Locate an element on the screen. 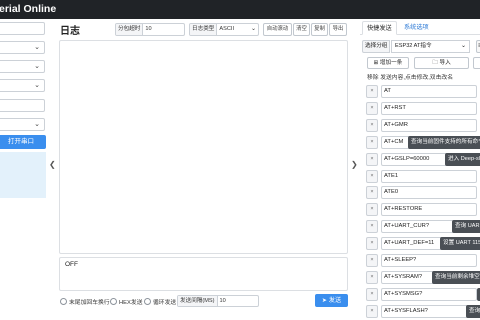 The image size is (480, 320). group-selector: 选择分组 ESP32 AT指令 ⌄ ≡ is located at coordinates (421, 46).